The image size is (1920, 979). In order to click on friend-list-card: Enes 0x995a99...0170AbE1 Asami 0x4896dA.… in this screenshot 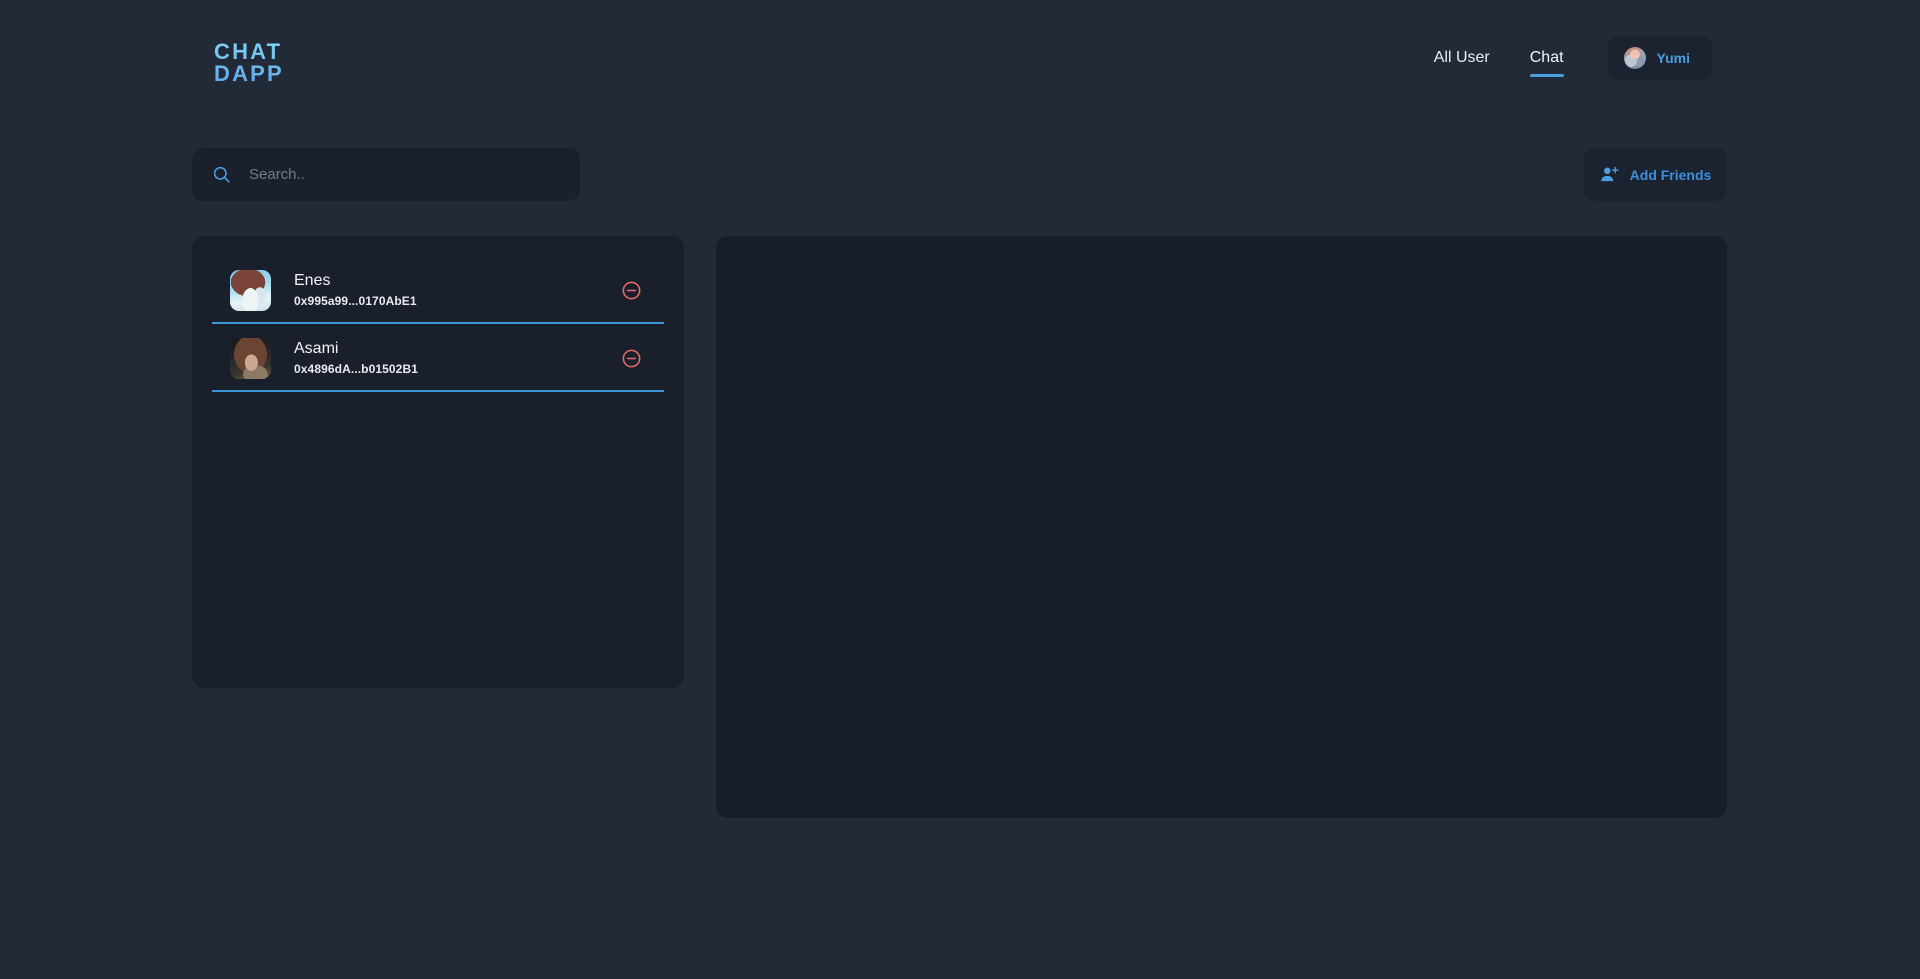, I will do `click(438, 462)`.